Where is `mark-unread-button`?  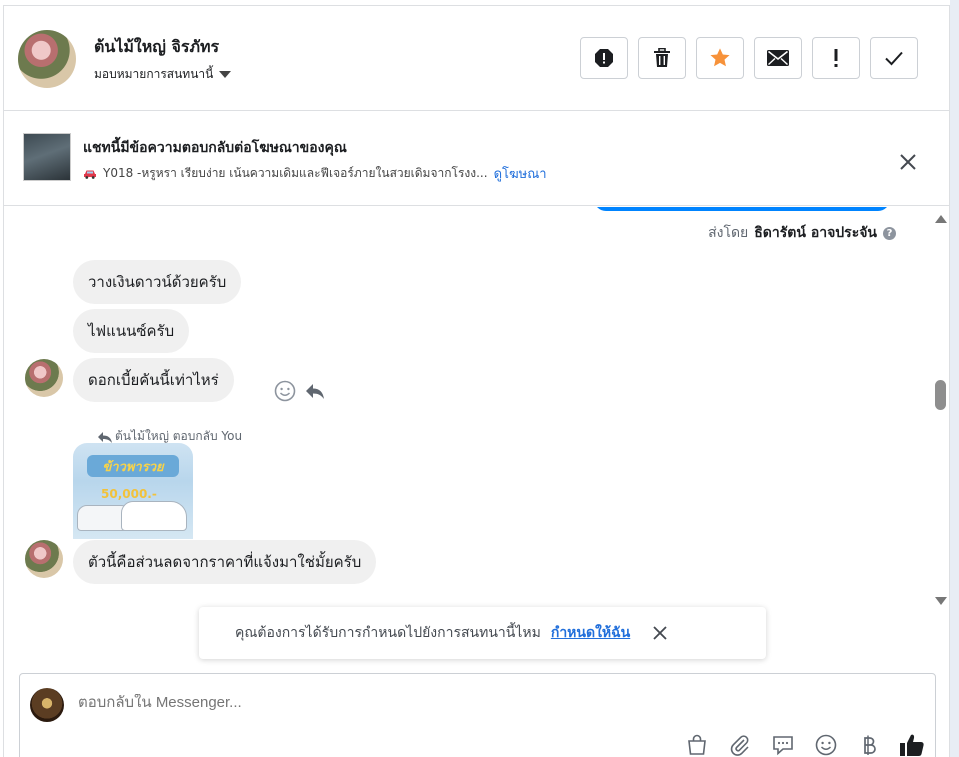
mark-unread-button is located at coordinates (778, 58).